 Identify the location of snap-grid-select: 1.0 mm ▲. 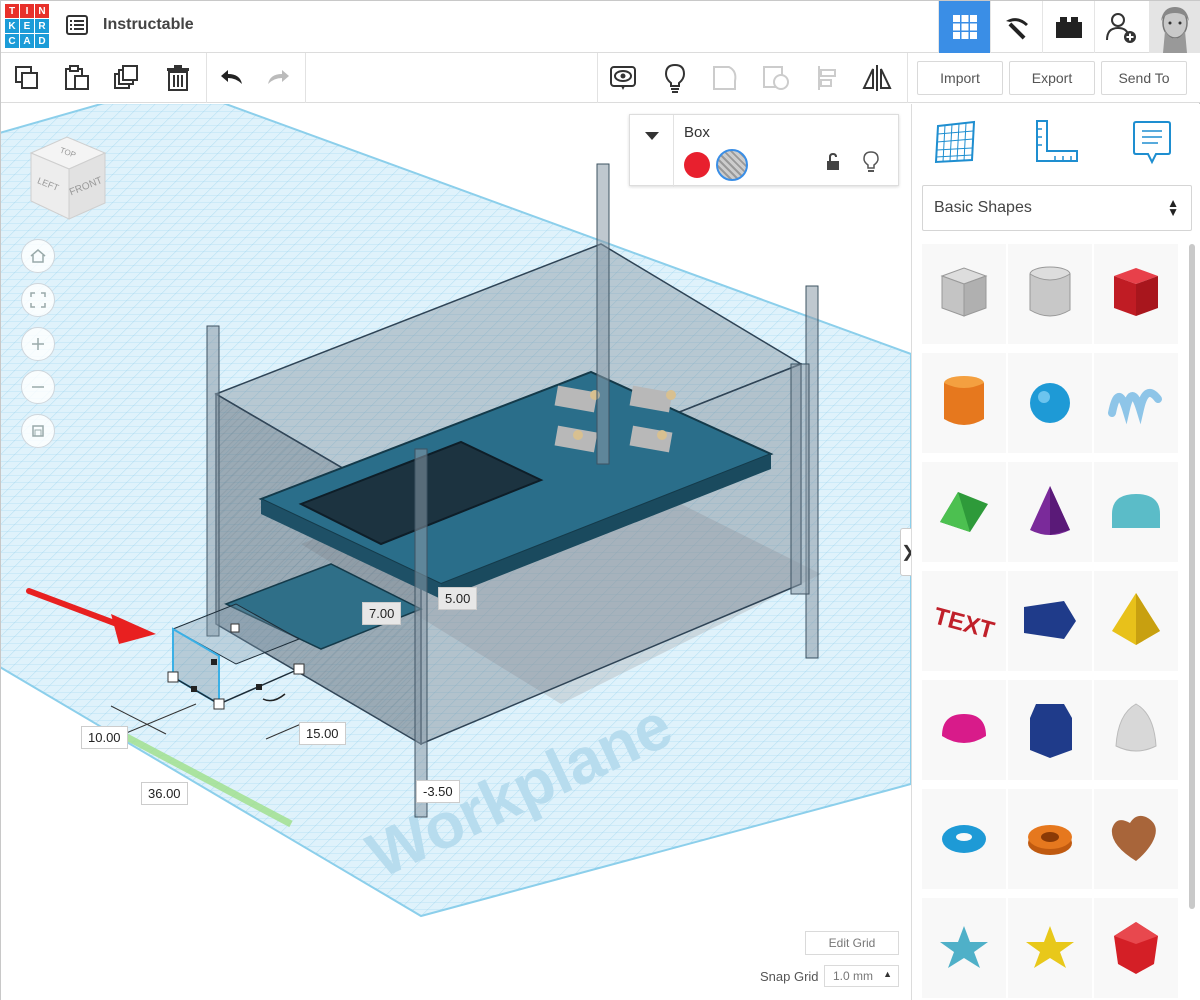
(861, 976).